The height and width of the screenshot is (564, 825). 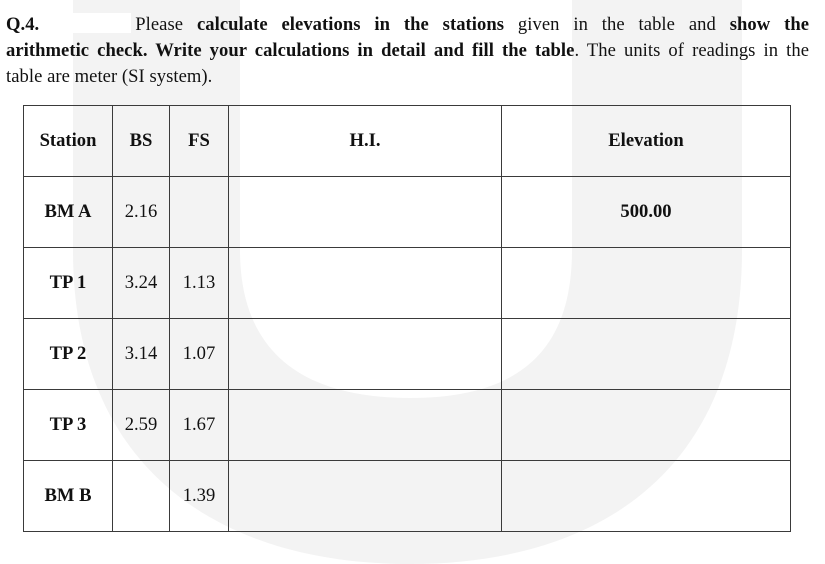 I want to click on header-bs: BS, so click(x=141, y=141).